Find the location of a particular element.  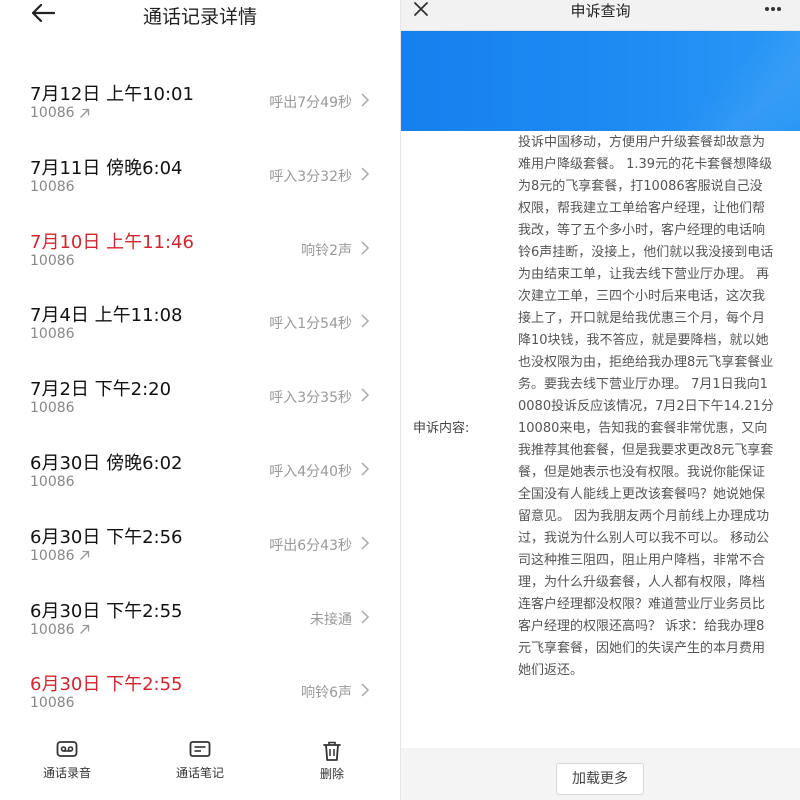

bottom-toolbar: 通话录音 通话笔记 删除 is located at coordinates (200, 765).